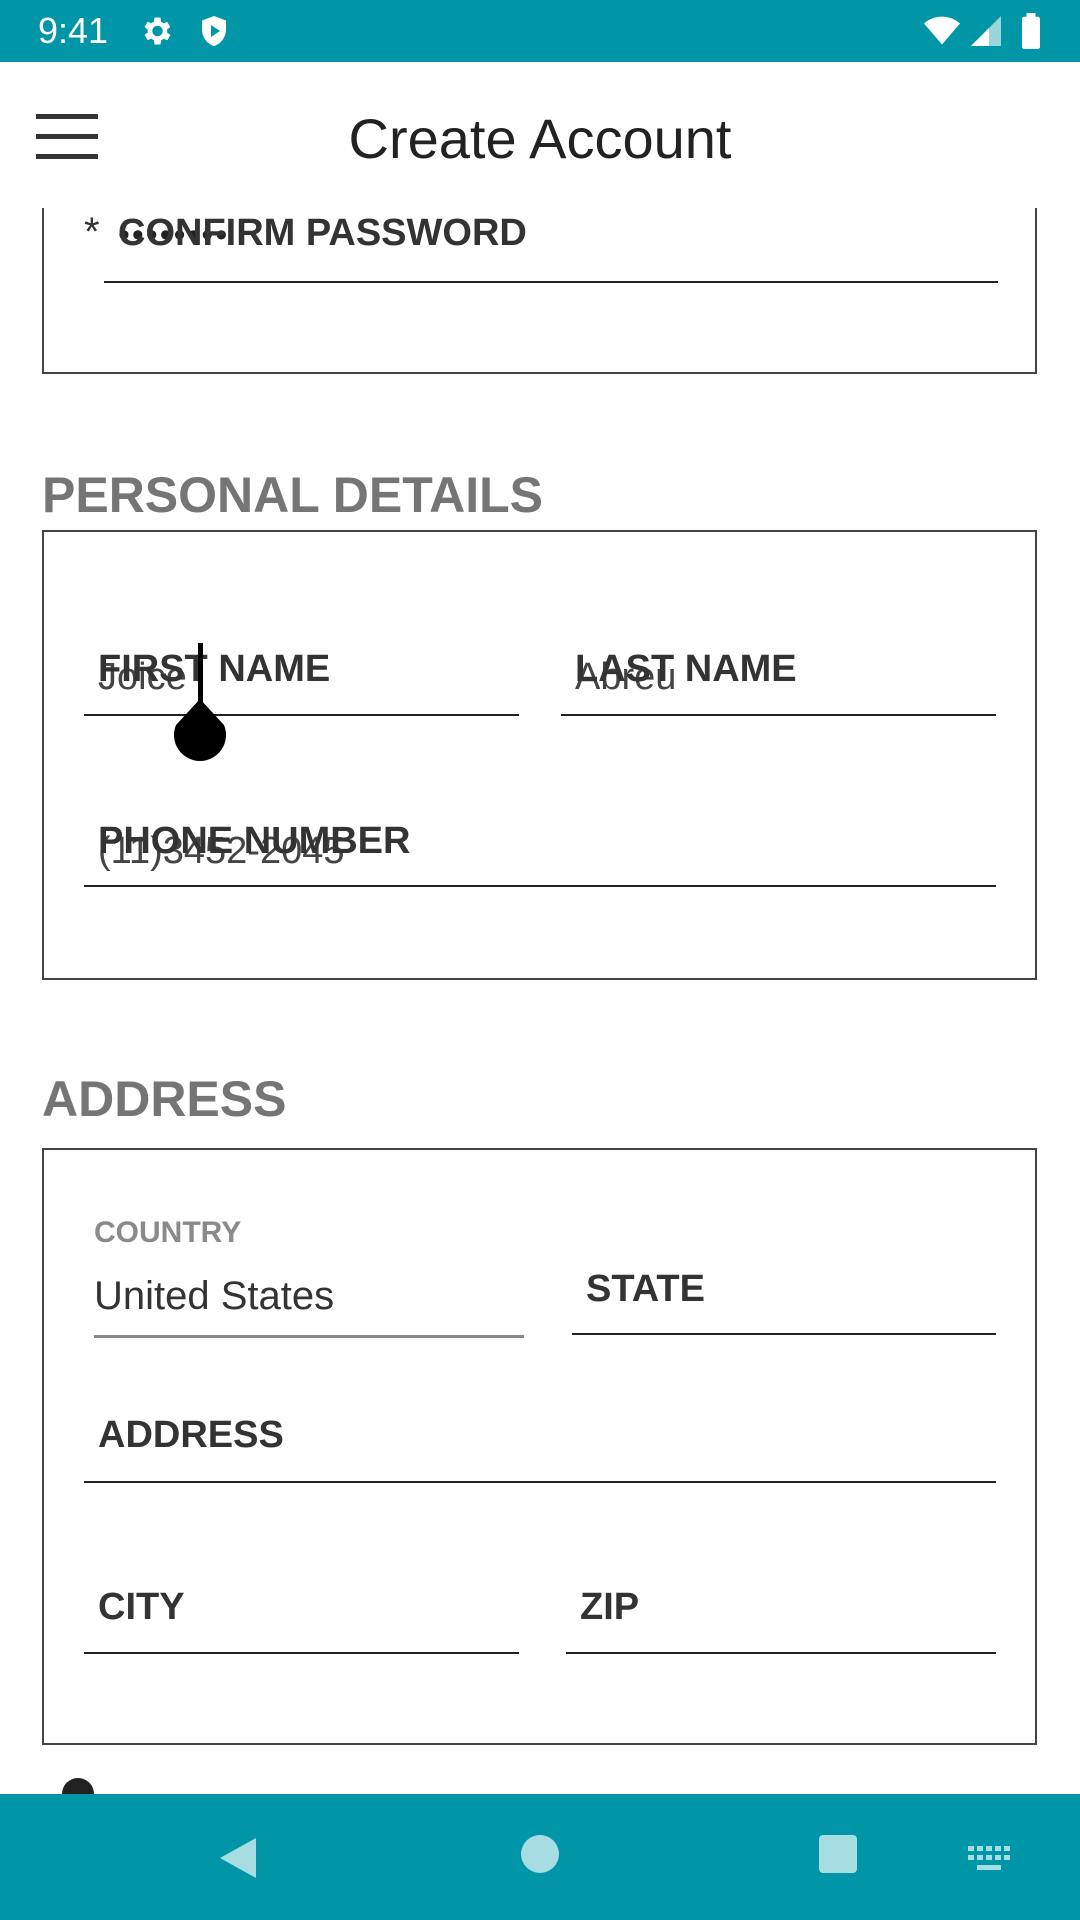  What do you see at coordinates (301, 676) in the screenshot?
I see `first-name-field: Joice FIRST NAME` at bounding box center [301, 676].